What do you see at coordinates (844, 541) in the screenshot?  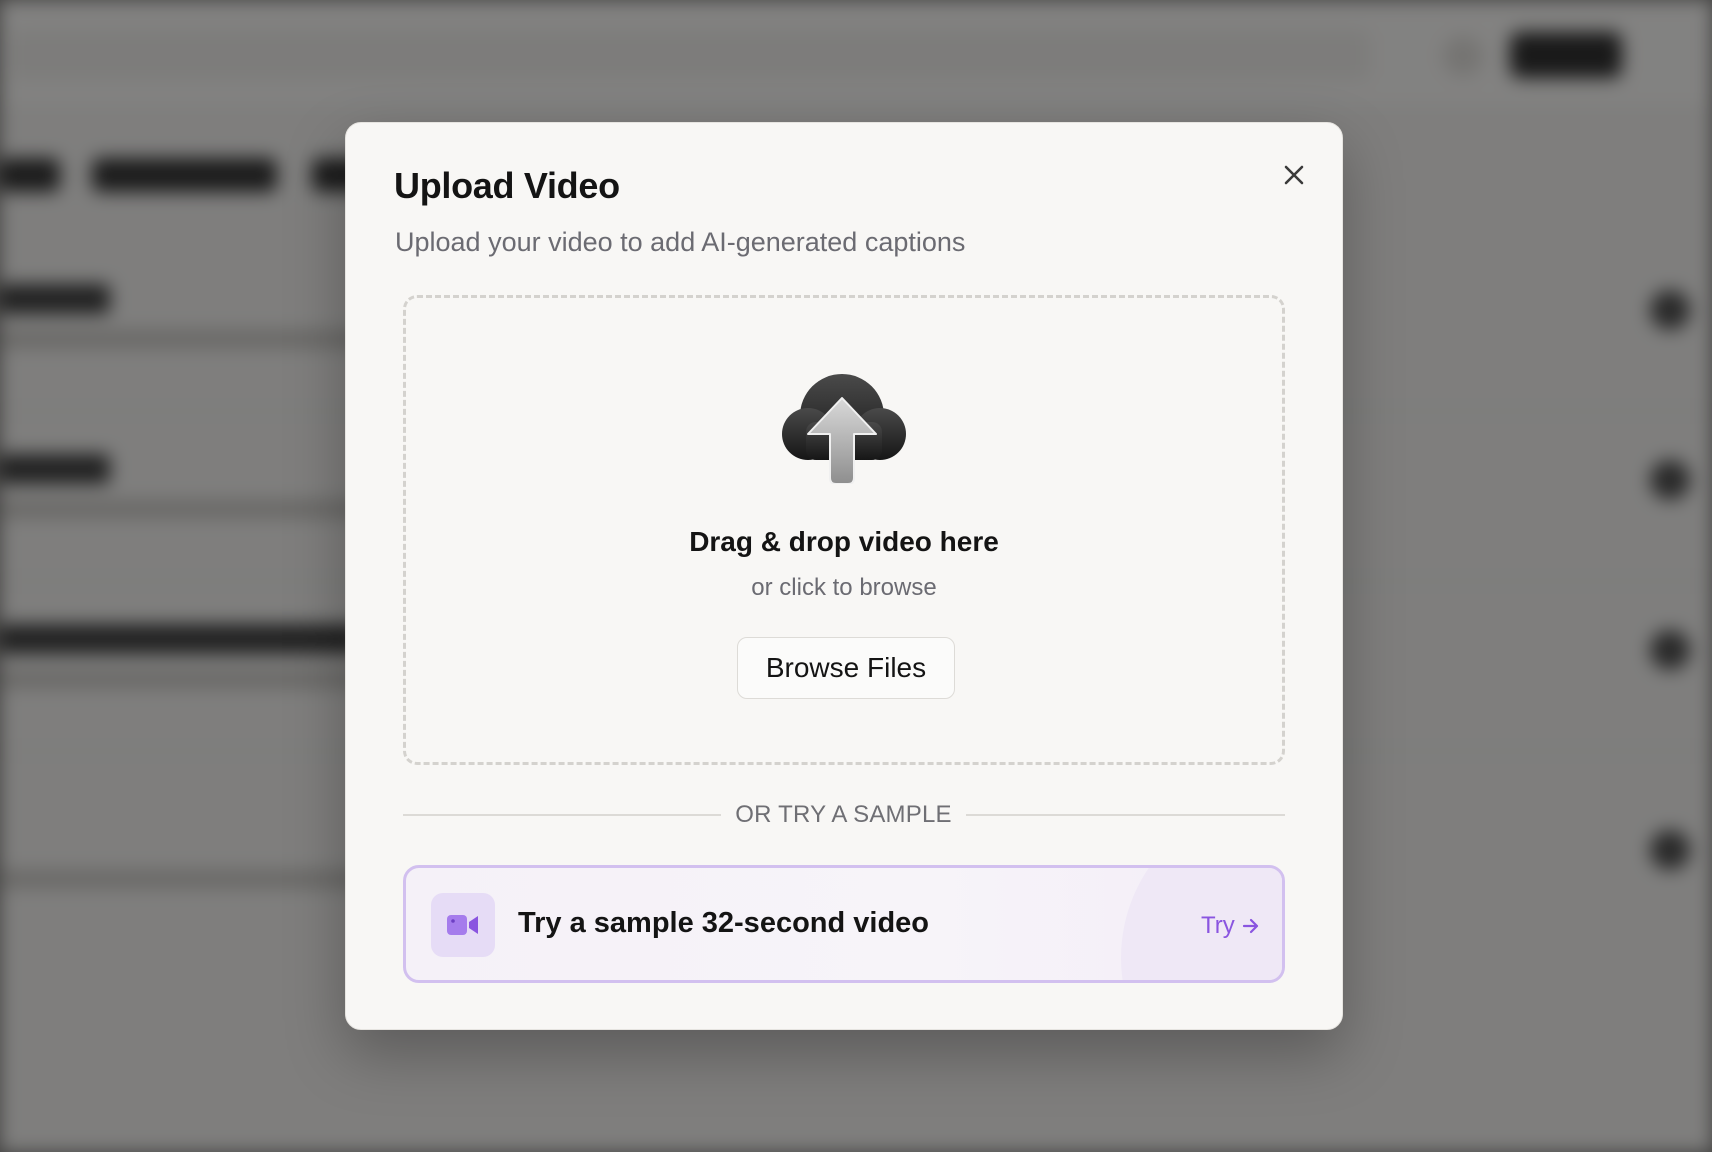 I see `dropzone-title: Drag & drop video here` at bounding box center [844, 541].